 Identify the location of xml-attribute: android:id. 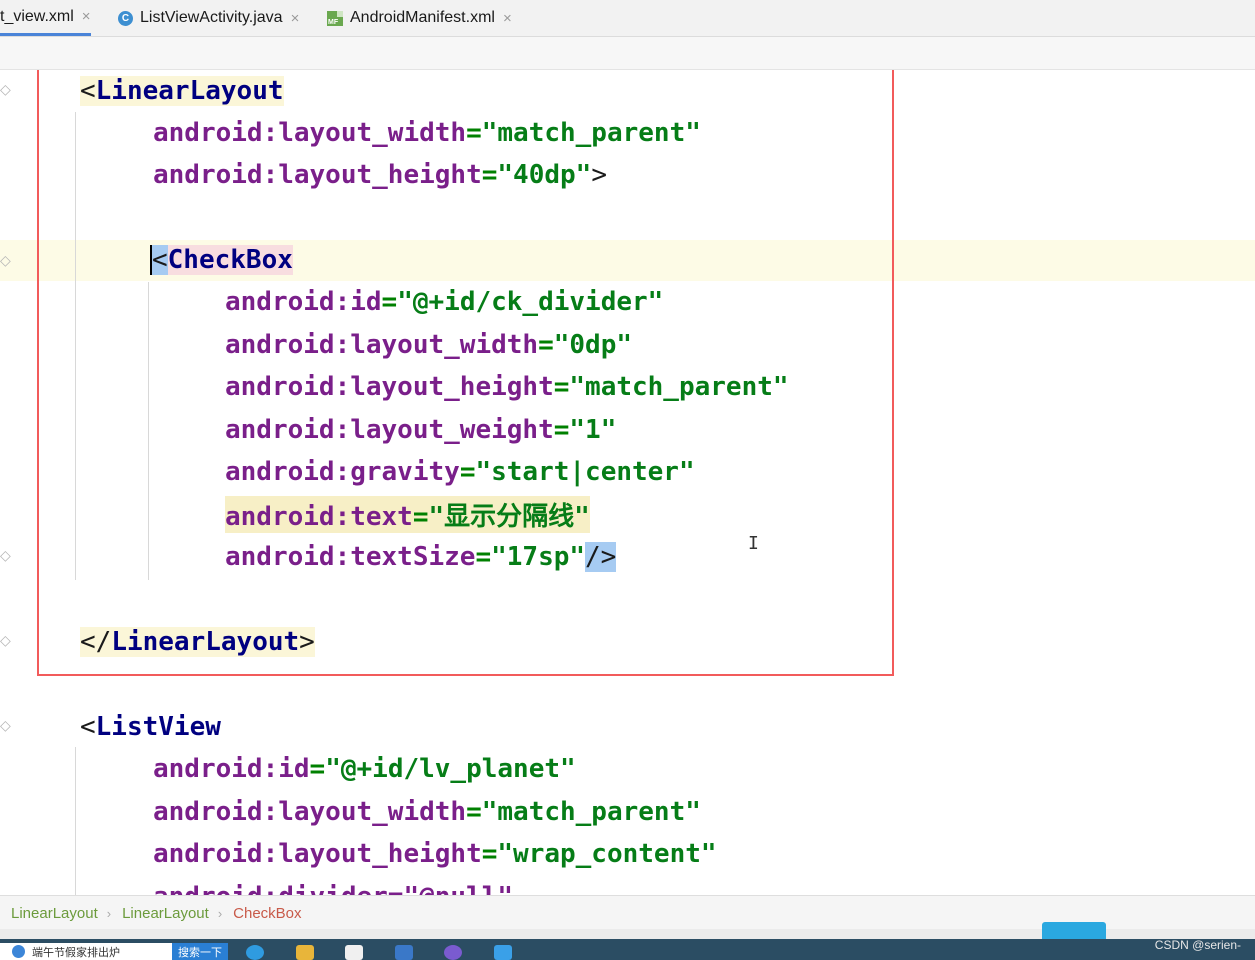
(231, 769).